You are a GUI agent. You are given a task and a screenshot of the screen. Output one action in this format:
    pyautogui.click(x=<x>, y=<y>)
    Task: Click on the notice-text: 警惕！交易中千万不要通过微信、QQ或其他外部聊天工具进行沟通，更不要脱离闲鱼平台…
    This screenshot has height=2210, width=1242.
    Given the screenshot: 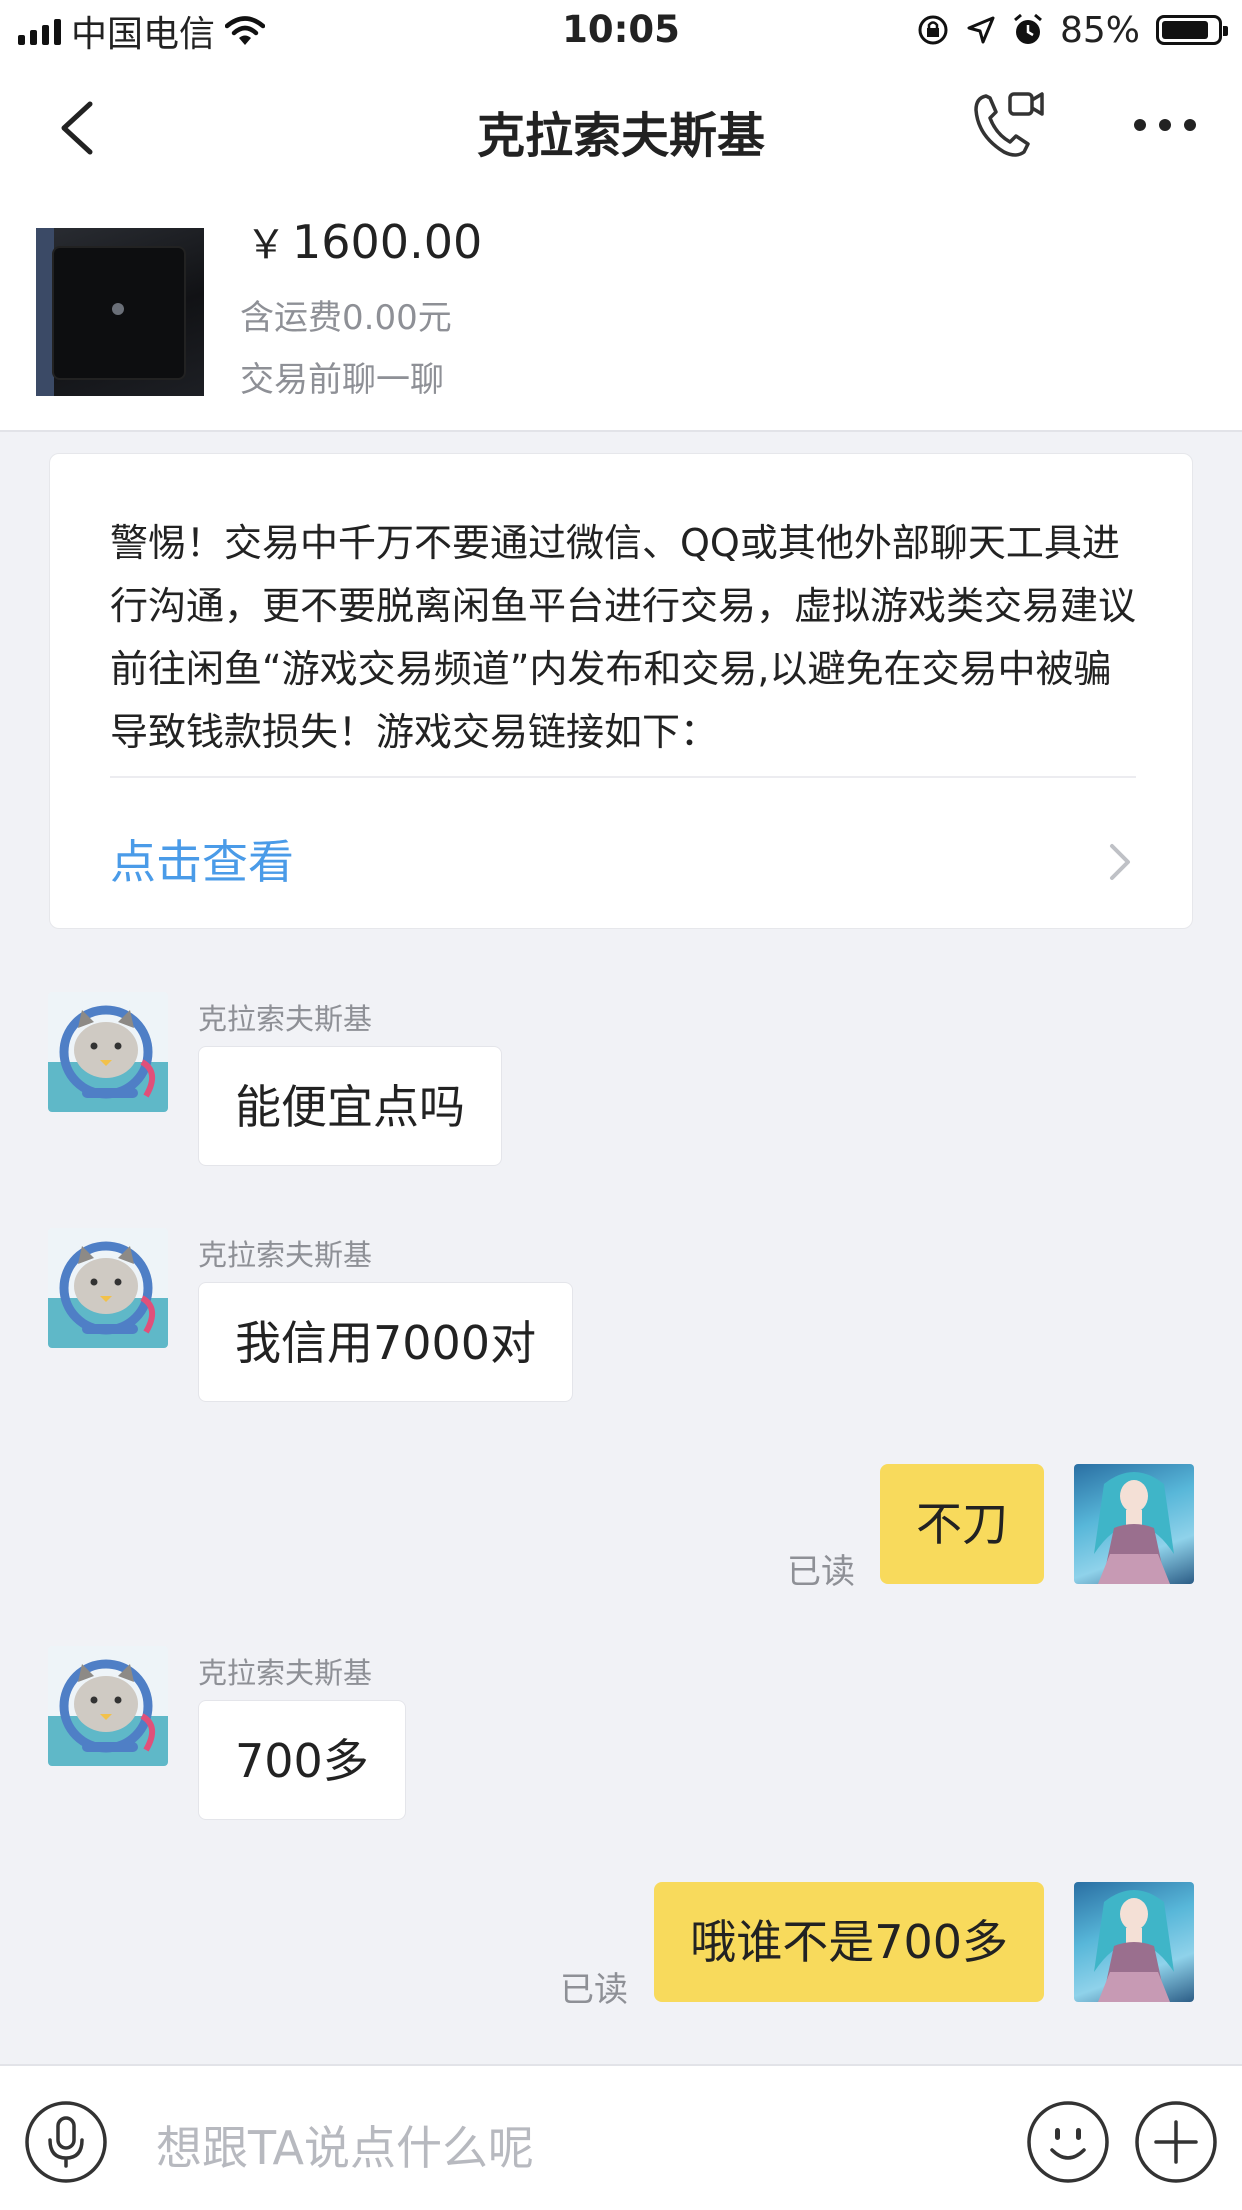 What is the action you would take?
    pyautogui.click(x=623, y=637)
    